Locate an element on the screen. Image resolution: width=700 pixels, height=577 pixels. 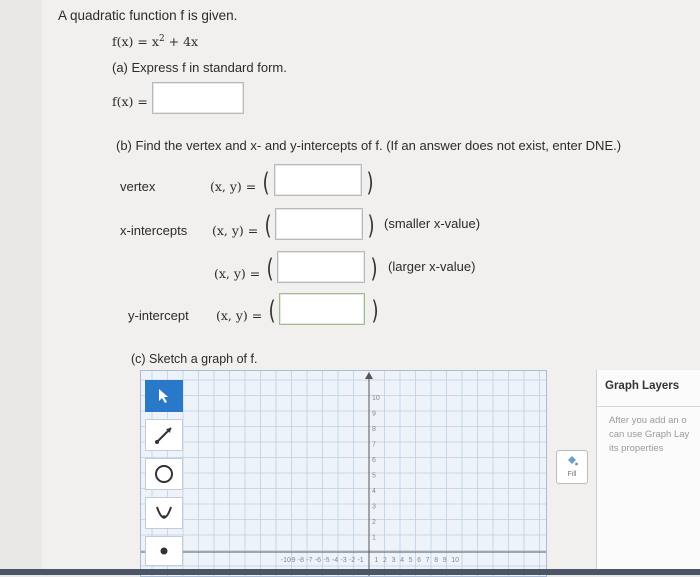
function-definition: f(x) = x2 + 4x is located at coordinates (155, 41).